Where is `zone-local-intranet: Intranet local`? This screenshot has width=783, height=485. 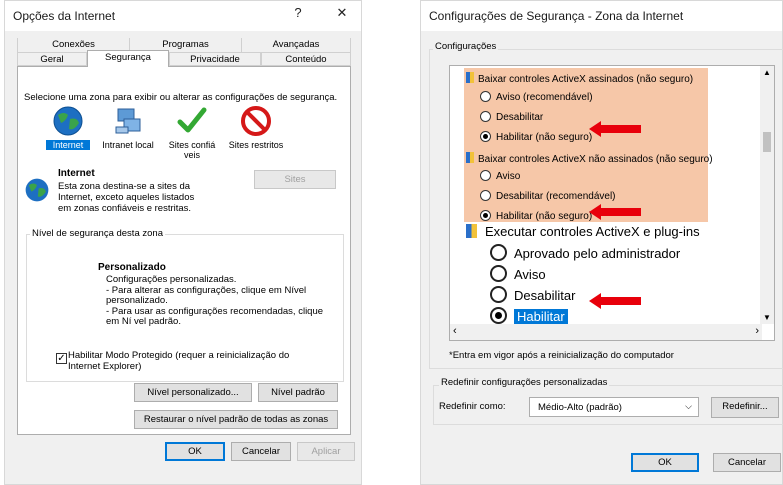 zone-local-intranet: Intranet local is located at coordinates (128, 130).